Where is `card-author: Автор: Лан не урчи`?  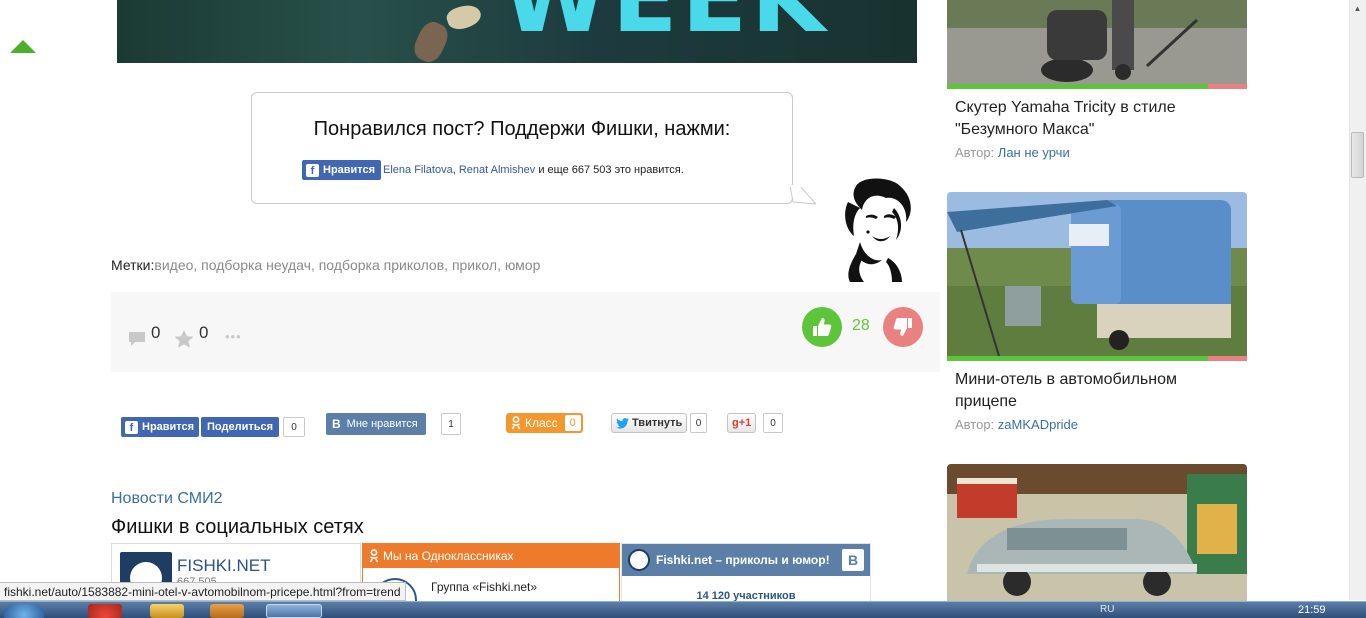
card-author: Автор: Лан не урчи is located at coordinates (1012, 152).